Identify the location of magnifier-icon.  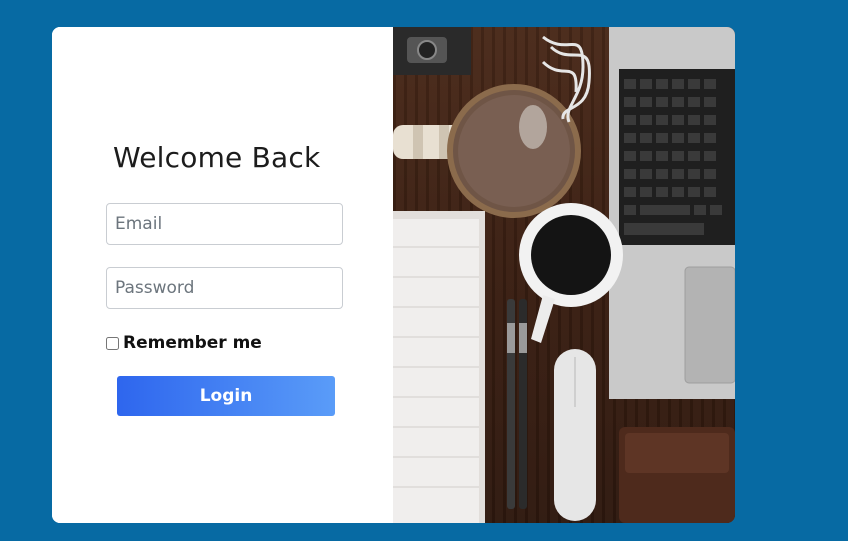
(514, 151).